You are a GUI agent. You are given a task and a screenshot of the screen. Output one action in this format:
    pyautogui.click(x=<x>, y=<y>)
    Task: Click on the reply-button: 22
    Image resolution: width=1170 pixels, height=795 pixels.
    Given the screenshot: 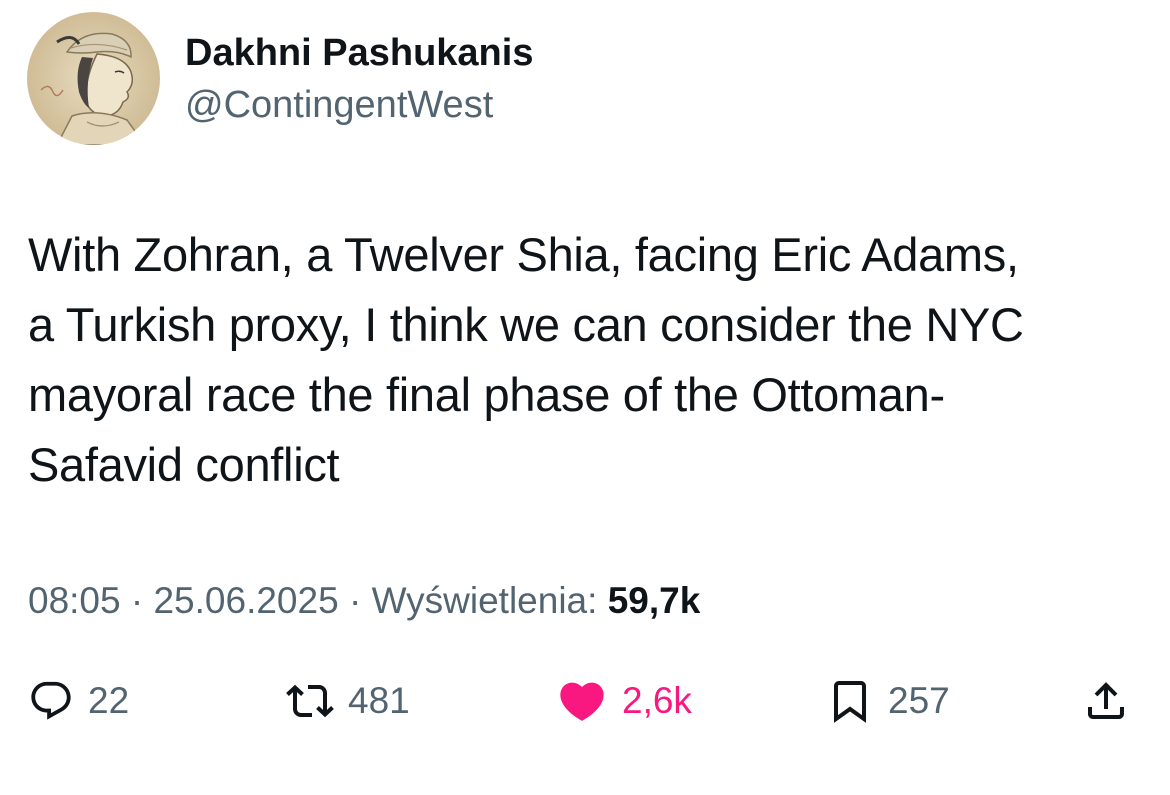 What is the action you would take?
    pyautogui.click(x=78, y=701)
    